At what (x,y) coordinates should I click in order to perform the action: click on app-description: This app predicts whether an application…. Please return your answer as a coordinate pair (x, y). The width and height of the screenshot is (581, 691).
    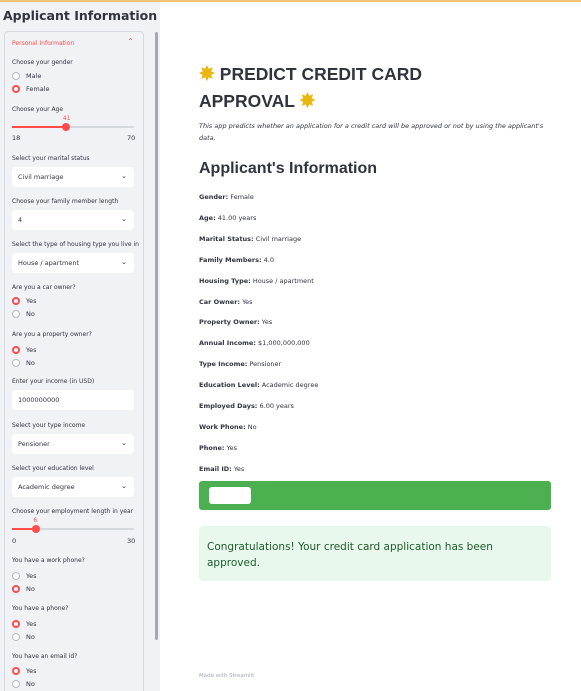
    Looking at the image, I should click on (371, 132).